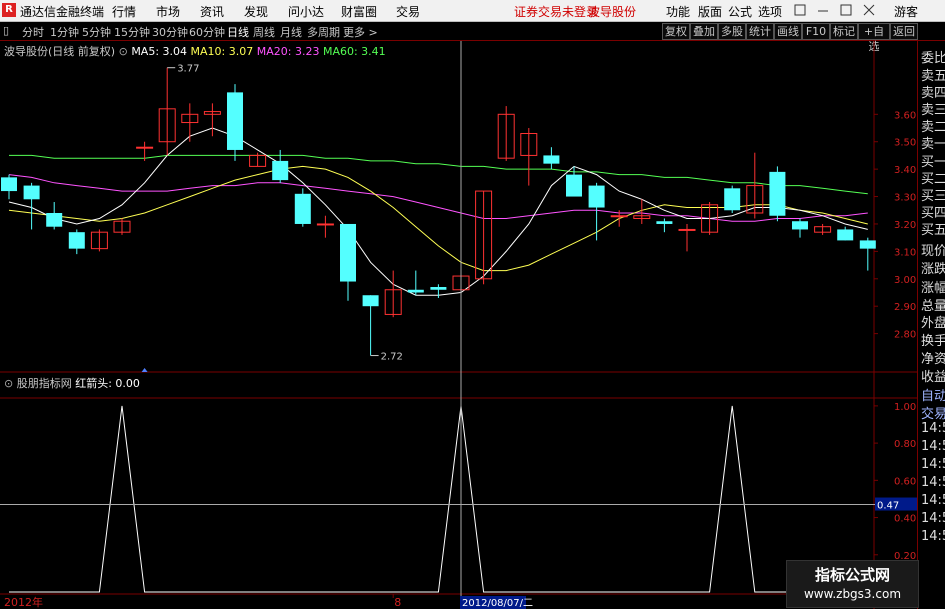 The image size is (945, 609). I want to click on watermark-url: www.zbgs3.com, so click(852, 594).